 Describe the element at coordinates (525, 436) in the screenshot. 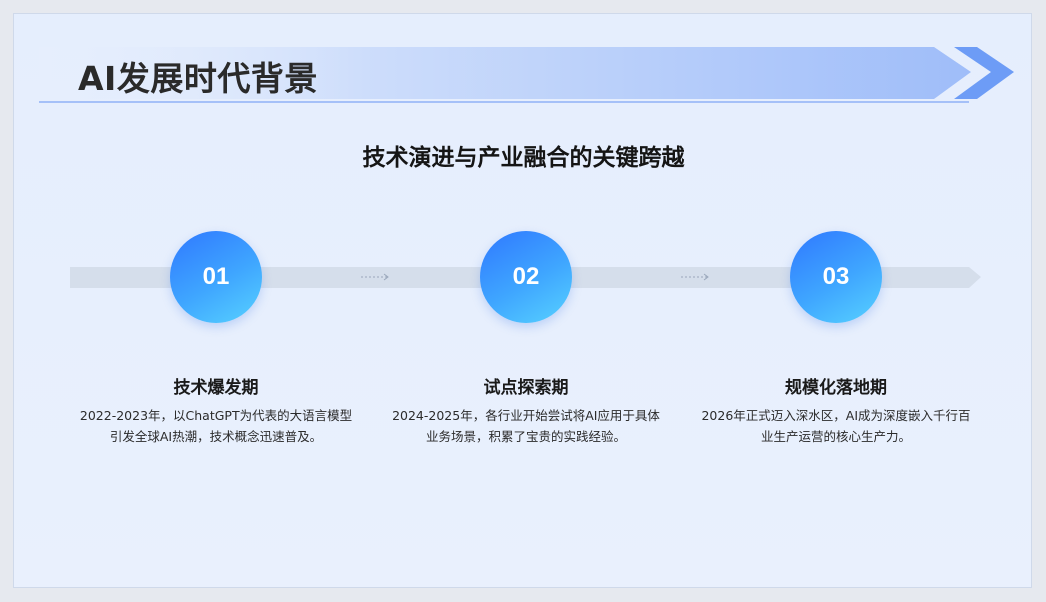

I see `step-desc-line: 业务场景，积累了宝贵的实践经验。` at that location.